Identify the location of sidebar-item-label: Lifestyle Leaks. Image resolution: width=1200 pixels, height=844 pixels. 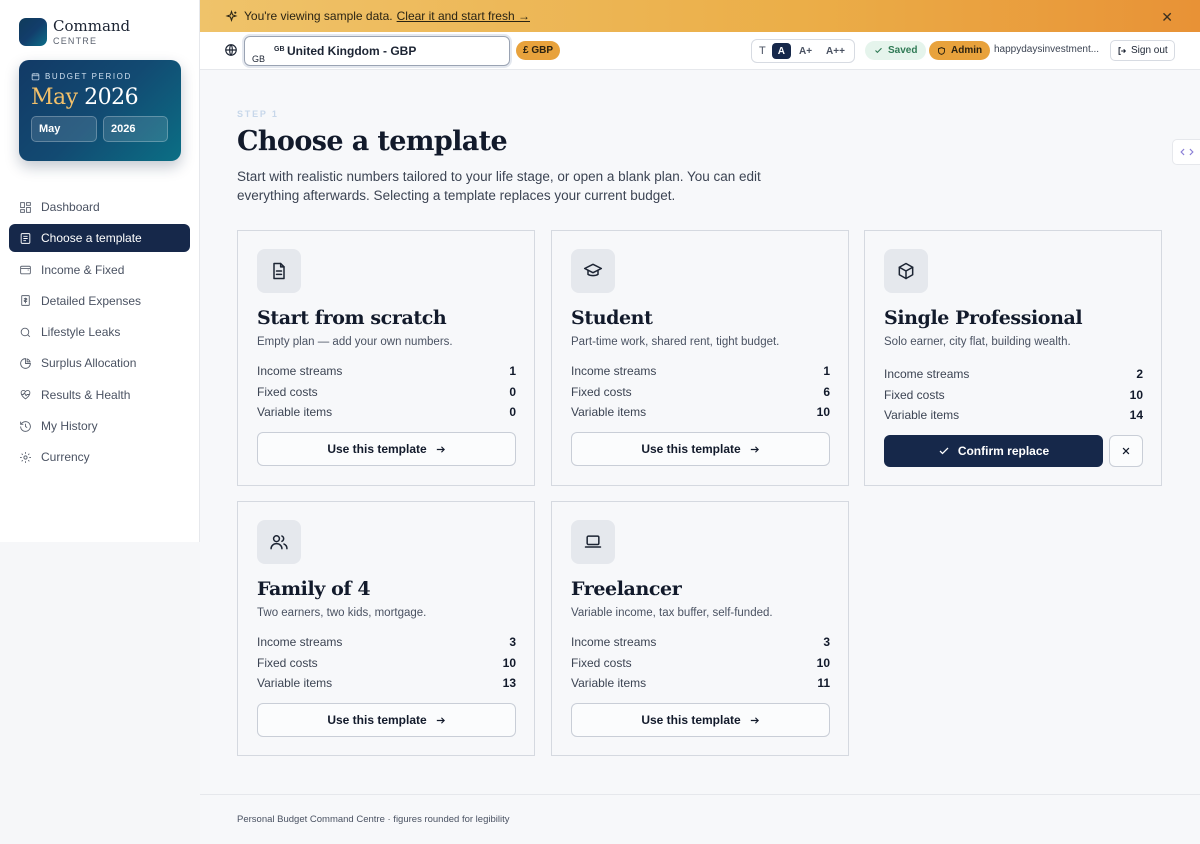
(81, 332).